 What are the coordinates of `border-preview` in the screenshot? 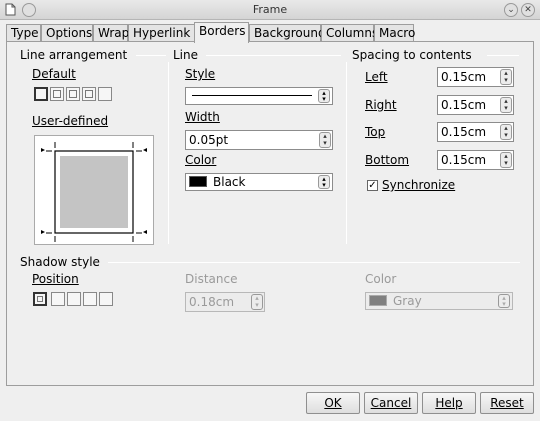 It's located at (94, 190).